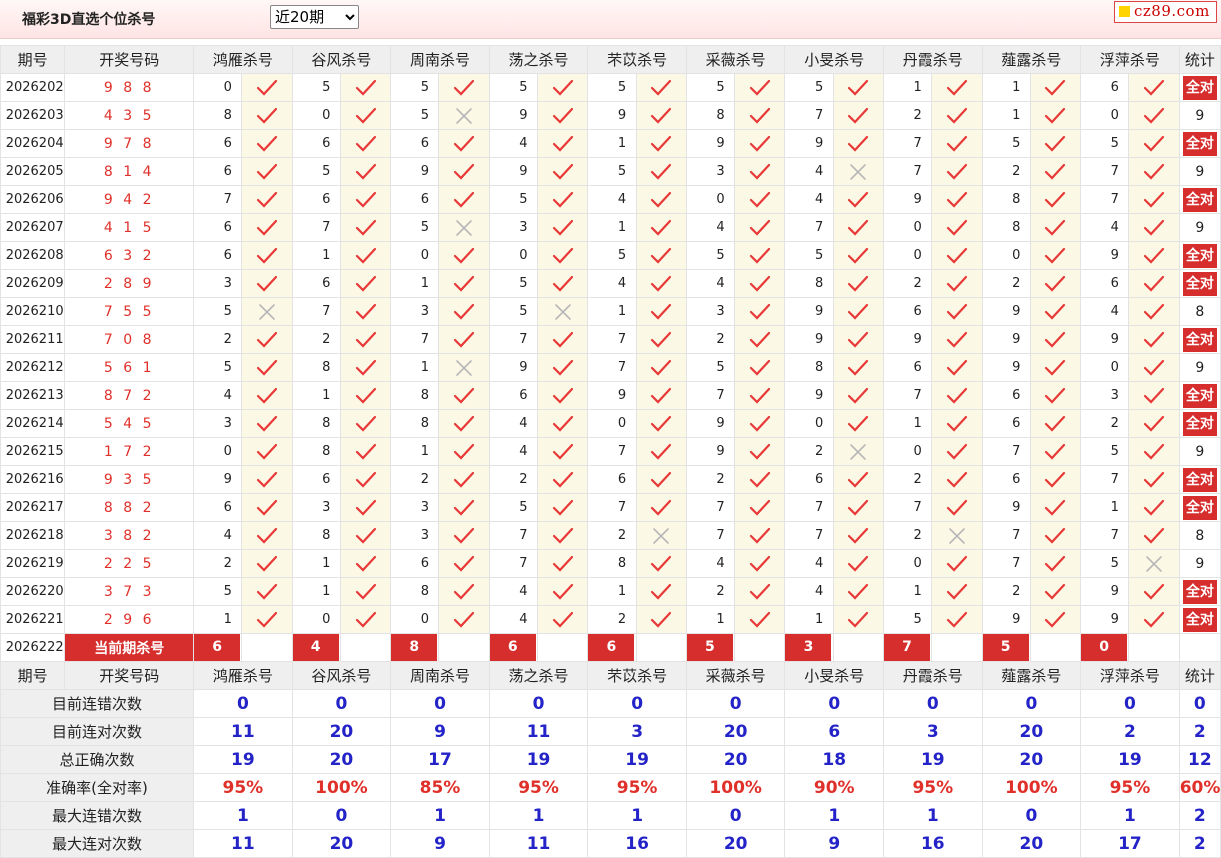 The height and width of the screenshot is (858, 1221). I want to click on current-kill-badge: 3, so click(808, 647).